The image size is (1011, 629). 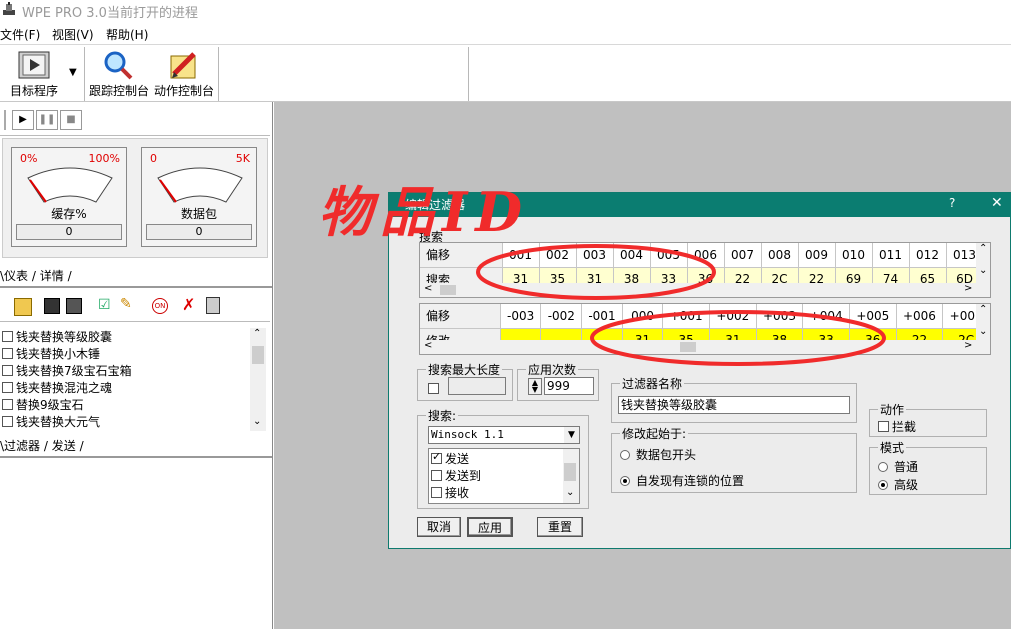 I want to click on menu-help: 帮助(H), so click(x=127, y=34).